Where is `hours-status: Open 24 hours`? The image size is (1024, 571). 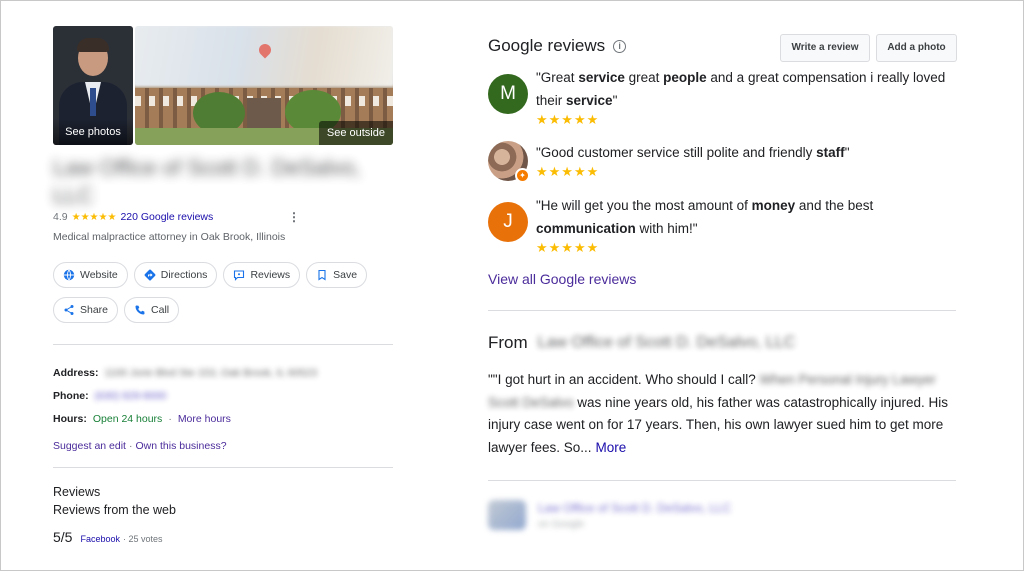 hours-status: Open 24 hours is located at coordinates (127, 419).